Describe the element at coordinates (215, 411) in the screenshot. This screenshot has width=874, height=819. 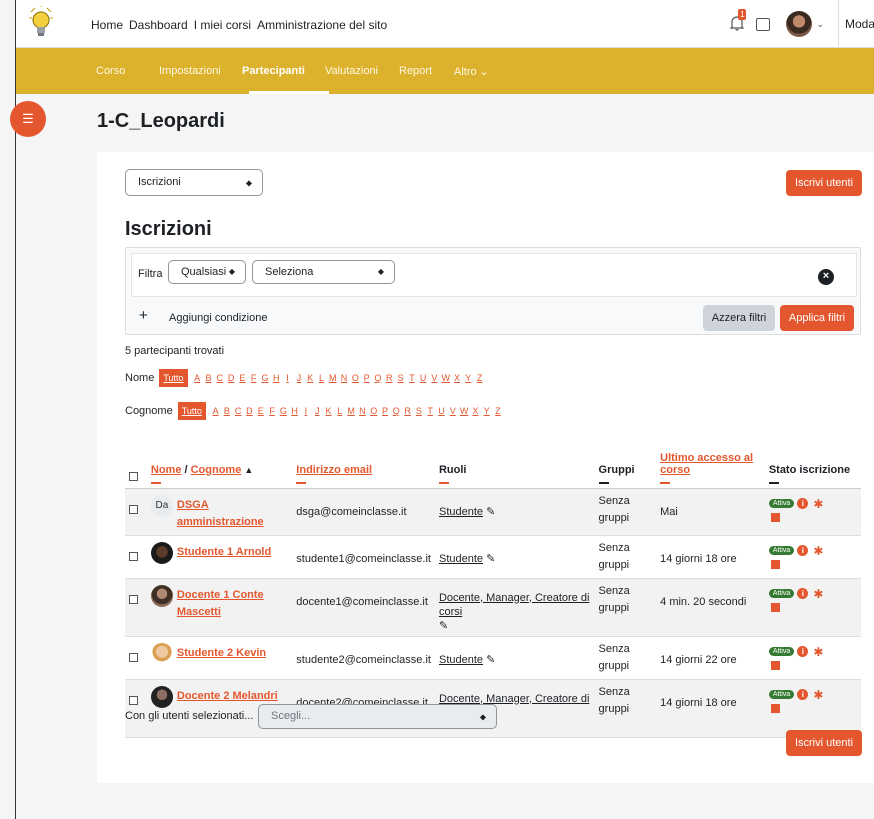
I see `lastname-initial-a: A` at that location.